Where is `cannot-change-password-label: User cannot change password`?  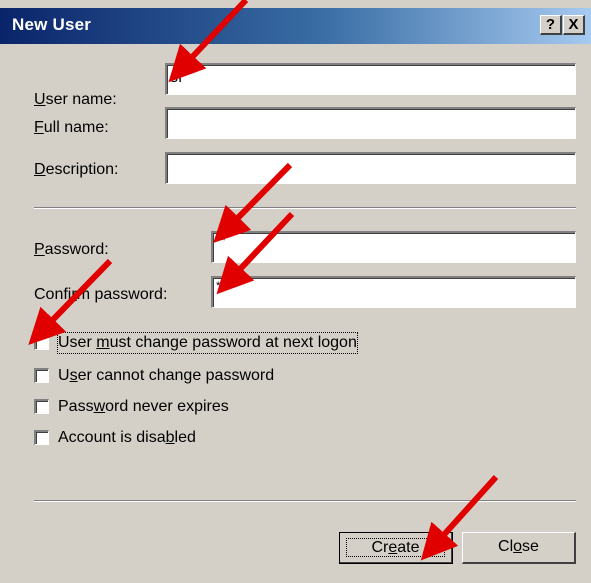 cannot-change-password-label: User cannot change password is located at coordinates (166, 376).